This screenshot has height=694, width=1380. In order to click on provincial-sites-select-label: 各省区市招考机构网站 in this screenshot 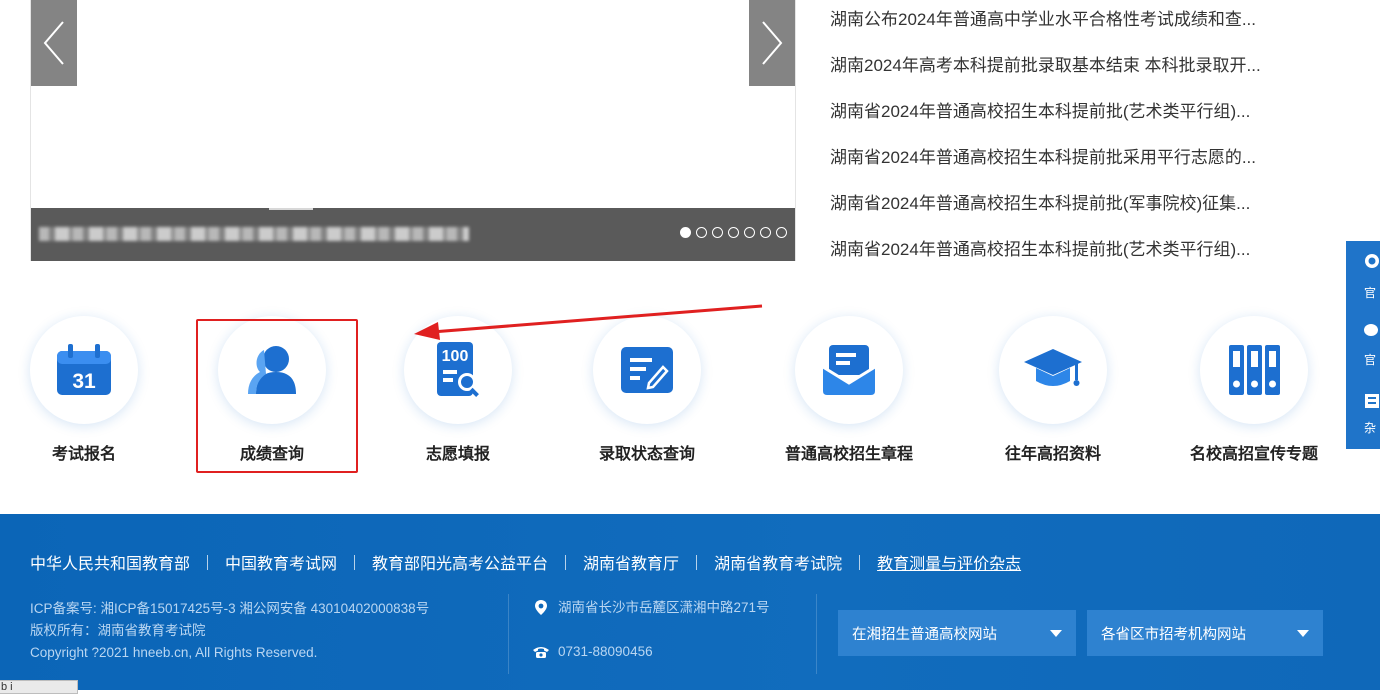, I will do `click(1173, 634)`.